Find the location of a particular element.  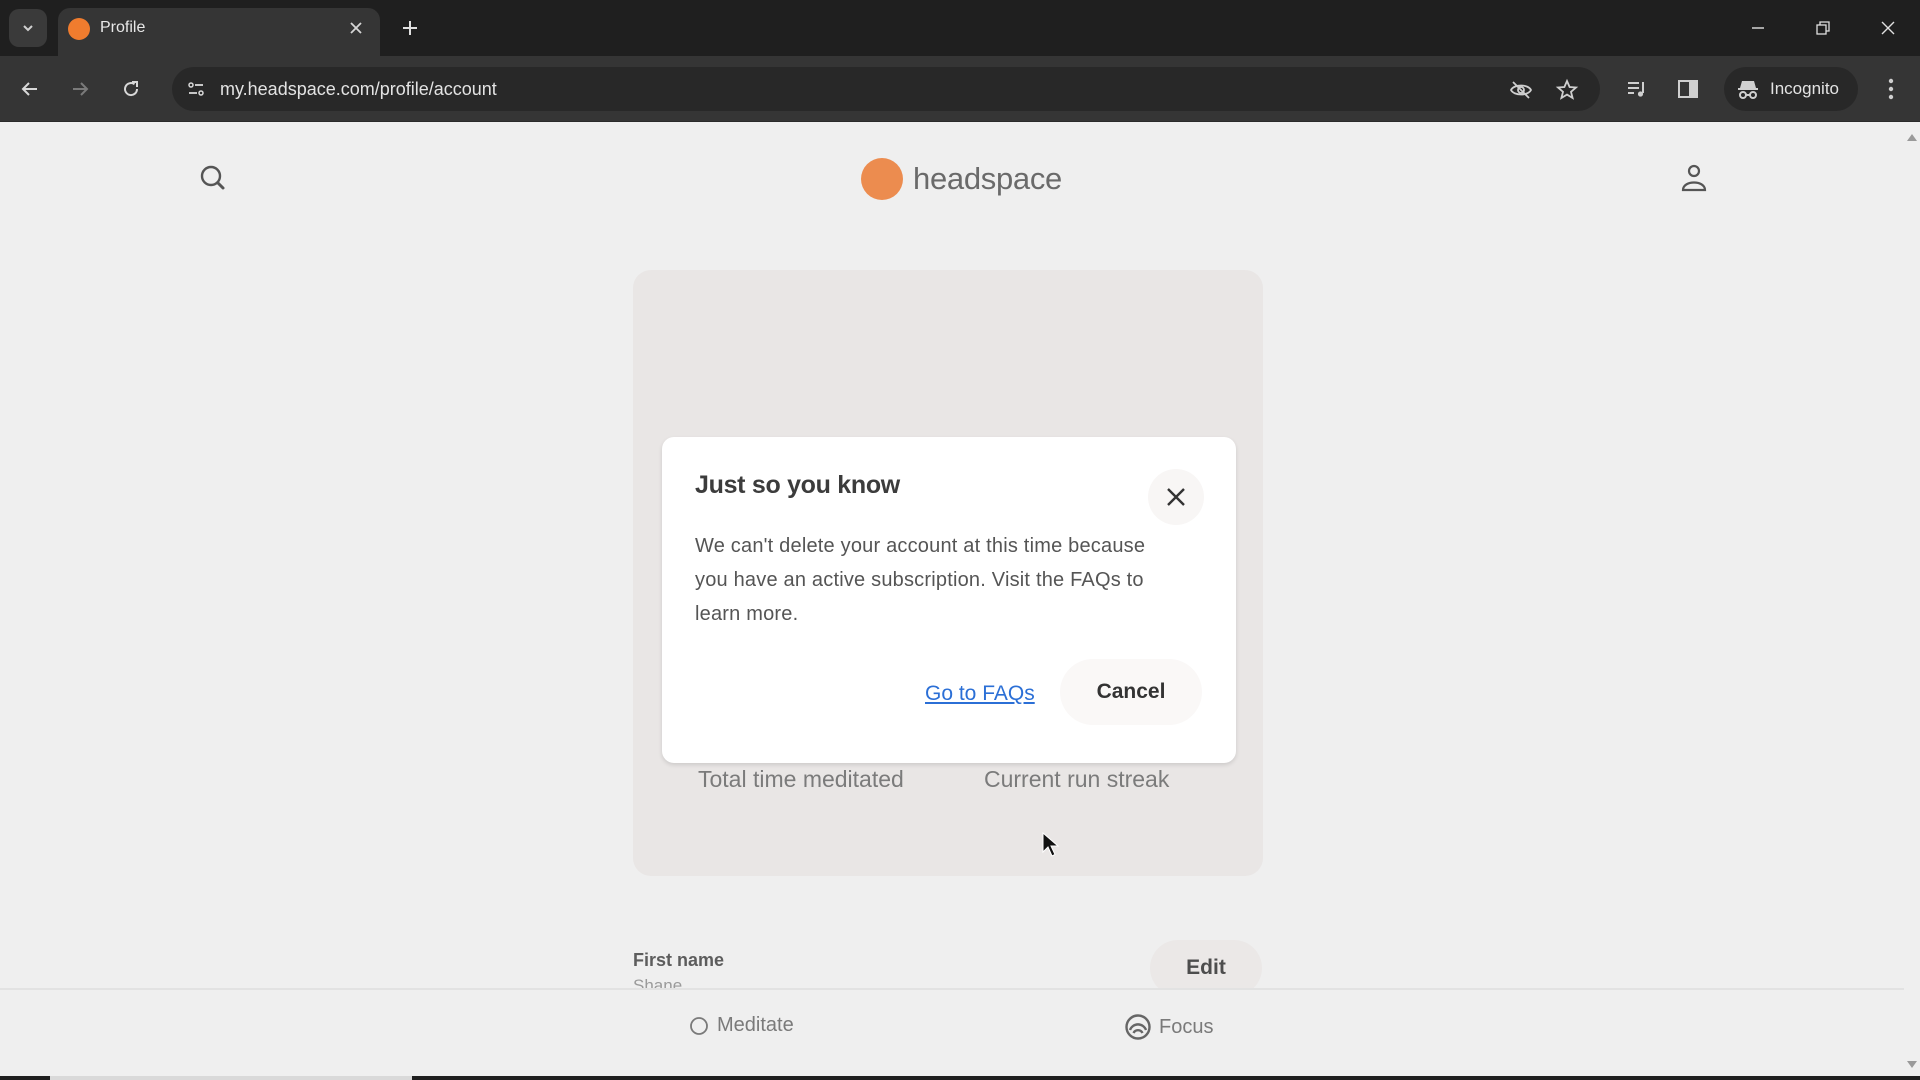

more-vertical-icon is located at coordinates (1891, 89).